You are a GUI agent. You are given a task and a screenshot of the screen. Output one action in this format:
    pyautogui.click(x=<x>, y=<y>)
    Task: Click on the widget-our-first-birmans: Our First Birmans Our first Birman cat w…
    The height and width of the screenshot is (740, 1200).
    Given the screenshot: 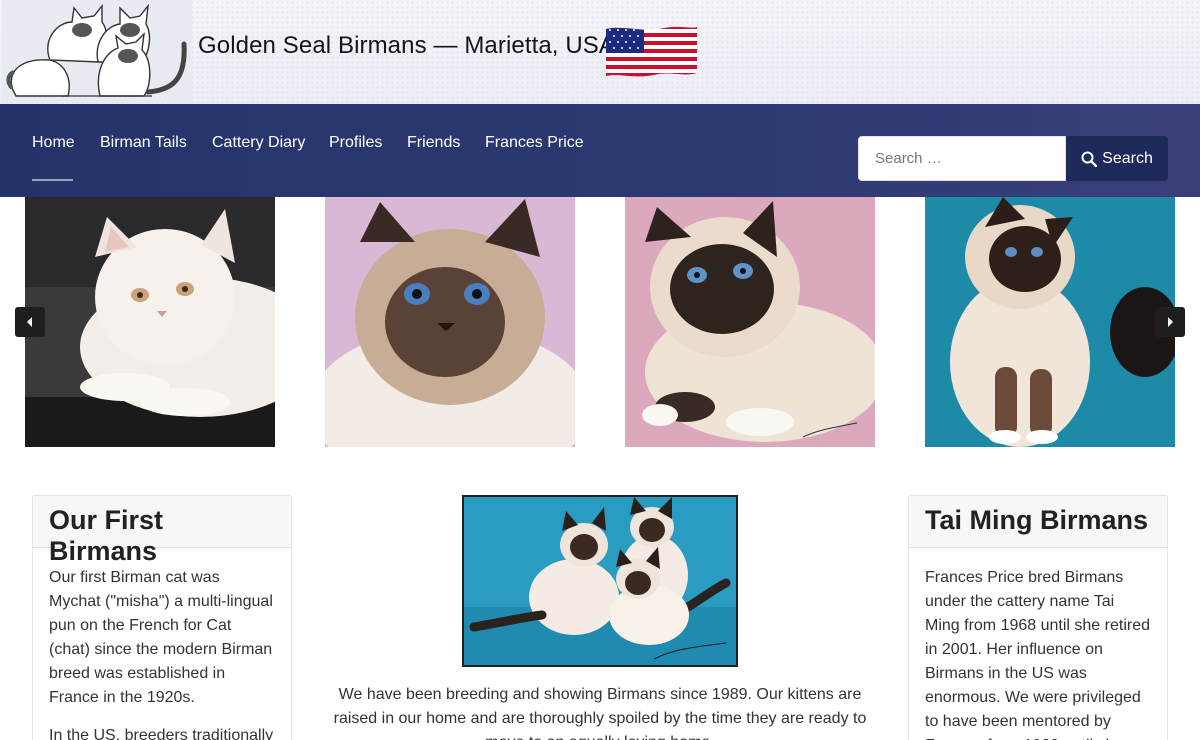 What is the action you would take?
    pyautogui.click(x=162, y=617)
    